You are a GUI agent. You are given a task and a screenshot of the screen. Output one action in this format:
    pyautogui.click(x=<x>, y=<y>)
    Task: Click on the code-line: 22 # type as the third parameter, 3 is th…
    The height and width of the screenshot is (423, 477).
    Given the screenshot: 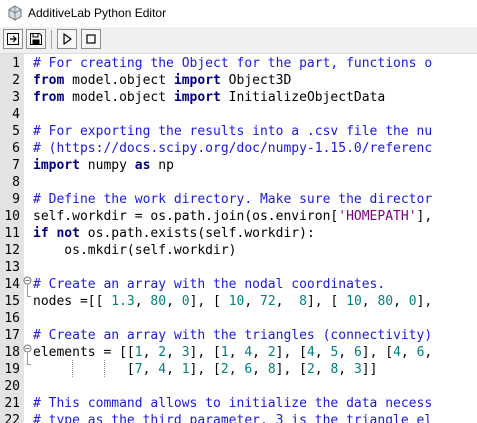 What is the action you would take?
    pyautogui.click(x=238, y=417)
    